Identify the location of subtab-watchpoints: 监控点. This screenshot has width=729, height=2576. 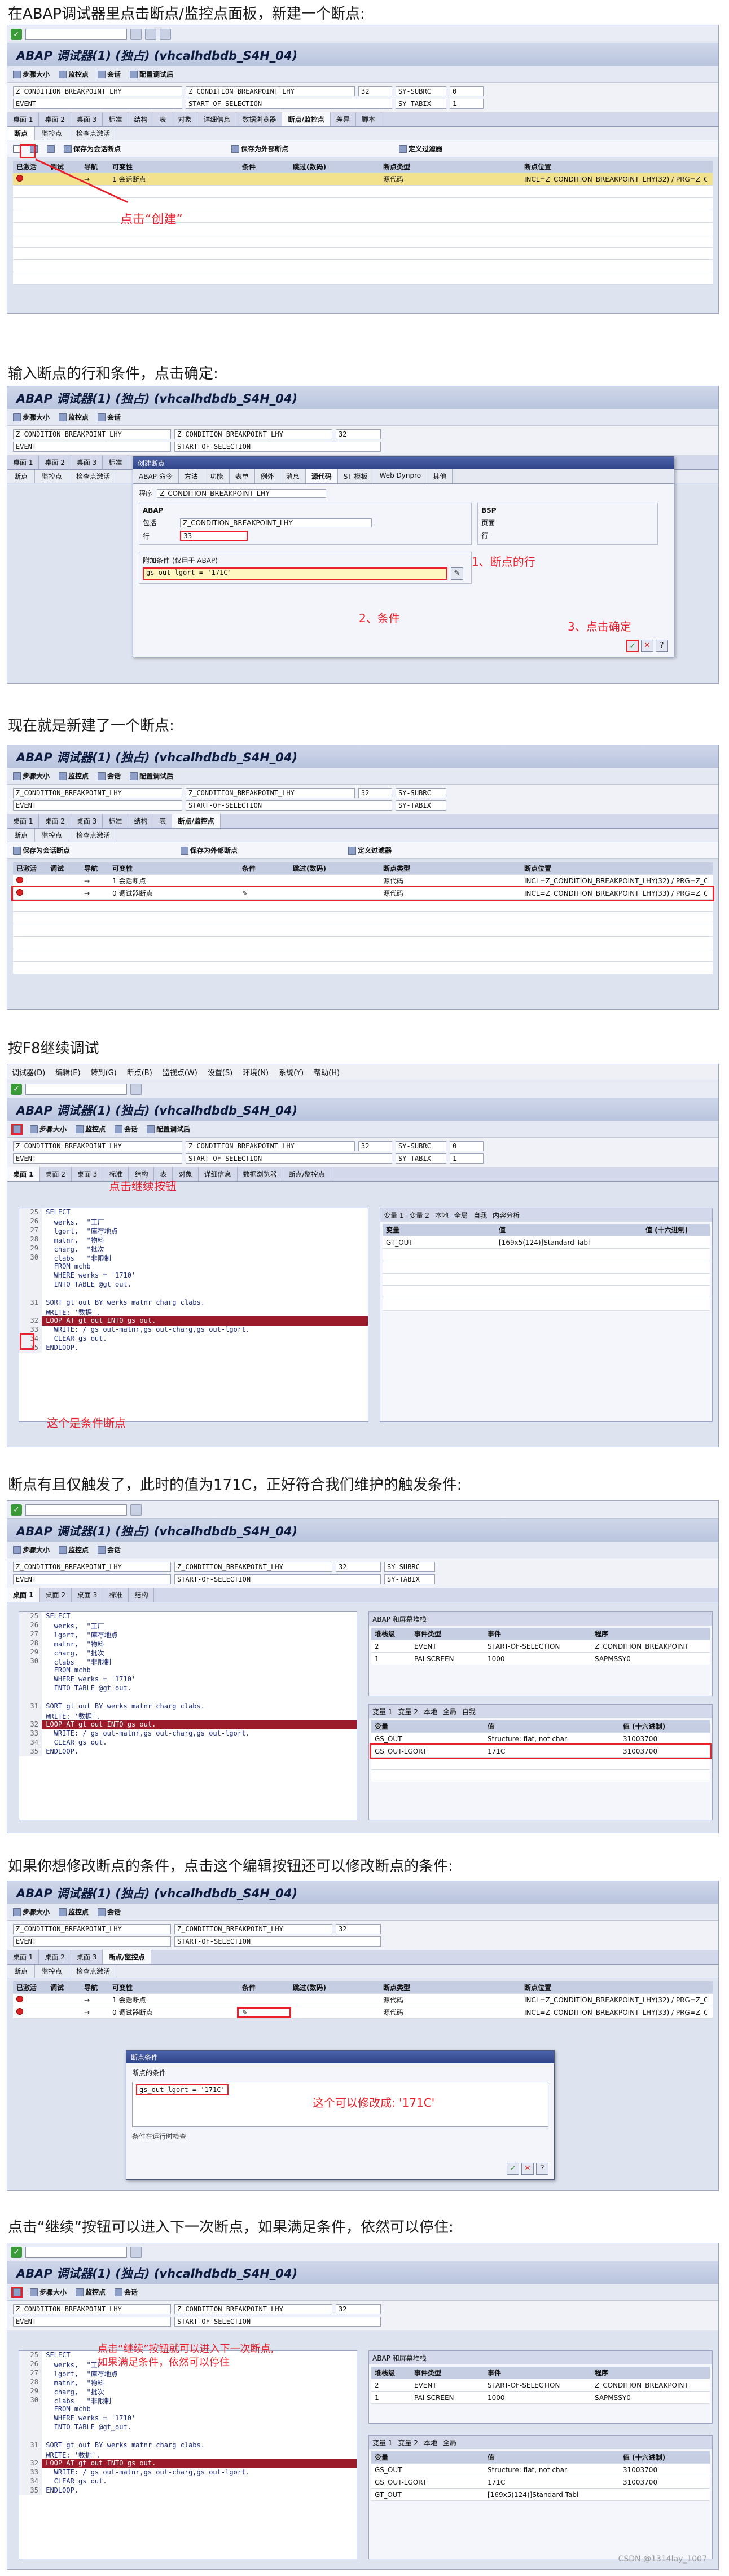
(52, 476).